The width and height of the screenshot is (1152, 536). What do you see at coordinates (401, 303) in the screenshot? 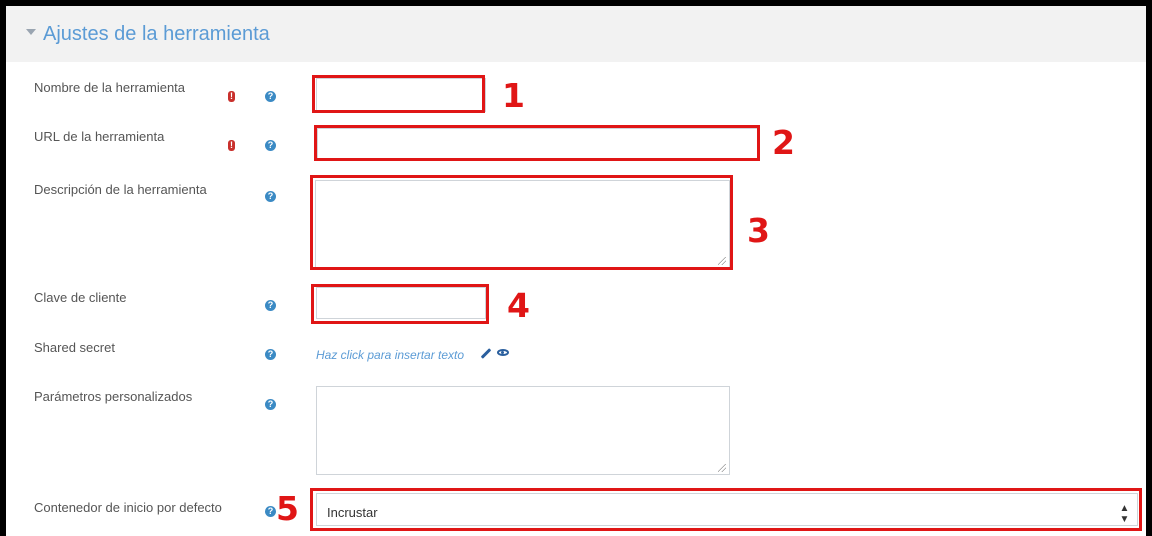
I see `client-key-input` at bounding box center [401, 303].